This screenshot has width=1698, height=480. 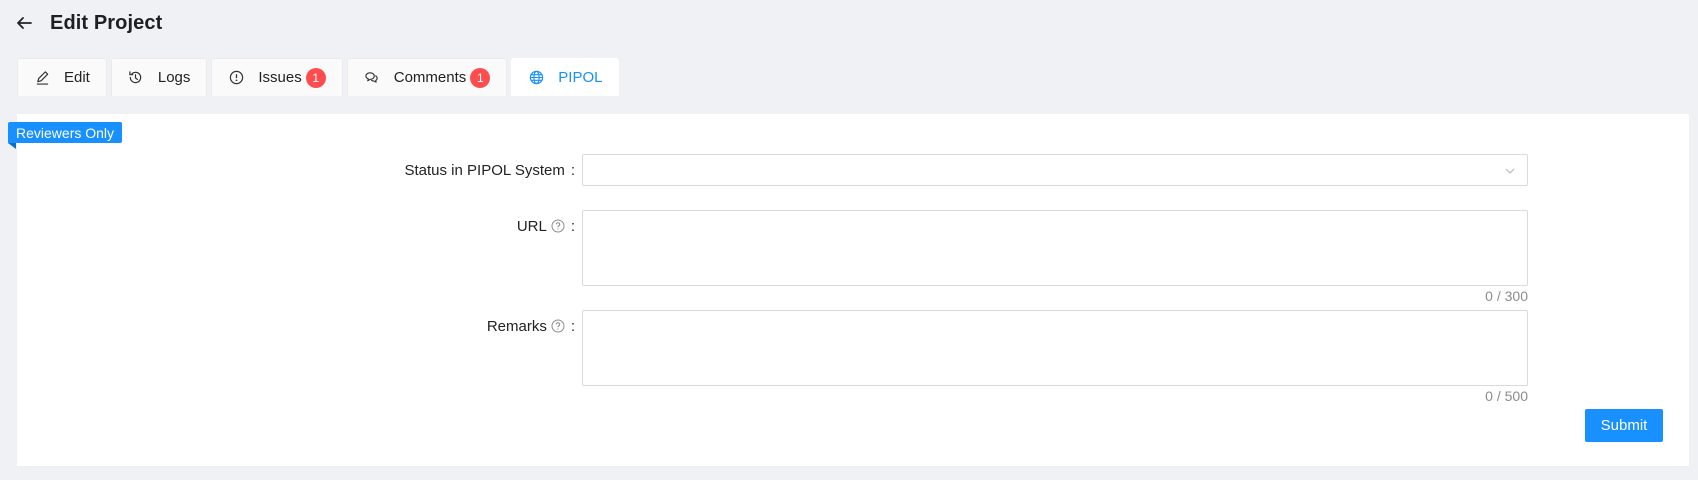 I want to click on comments-icon, so click(x=372, y=78).